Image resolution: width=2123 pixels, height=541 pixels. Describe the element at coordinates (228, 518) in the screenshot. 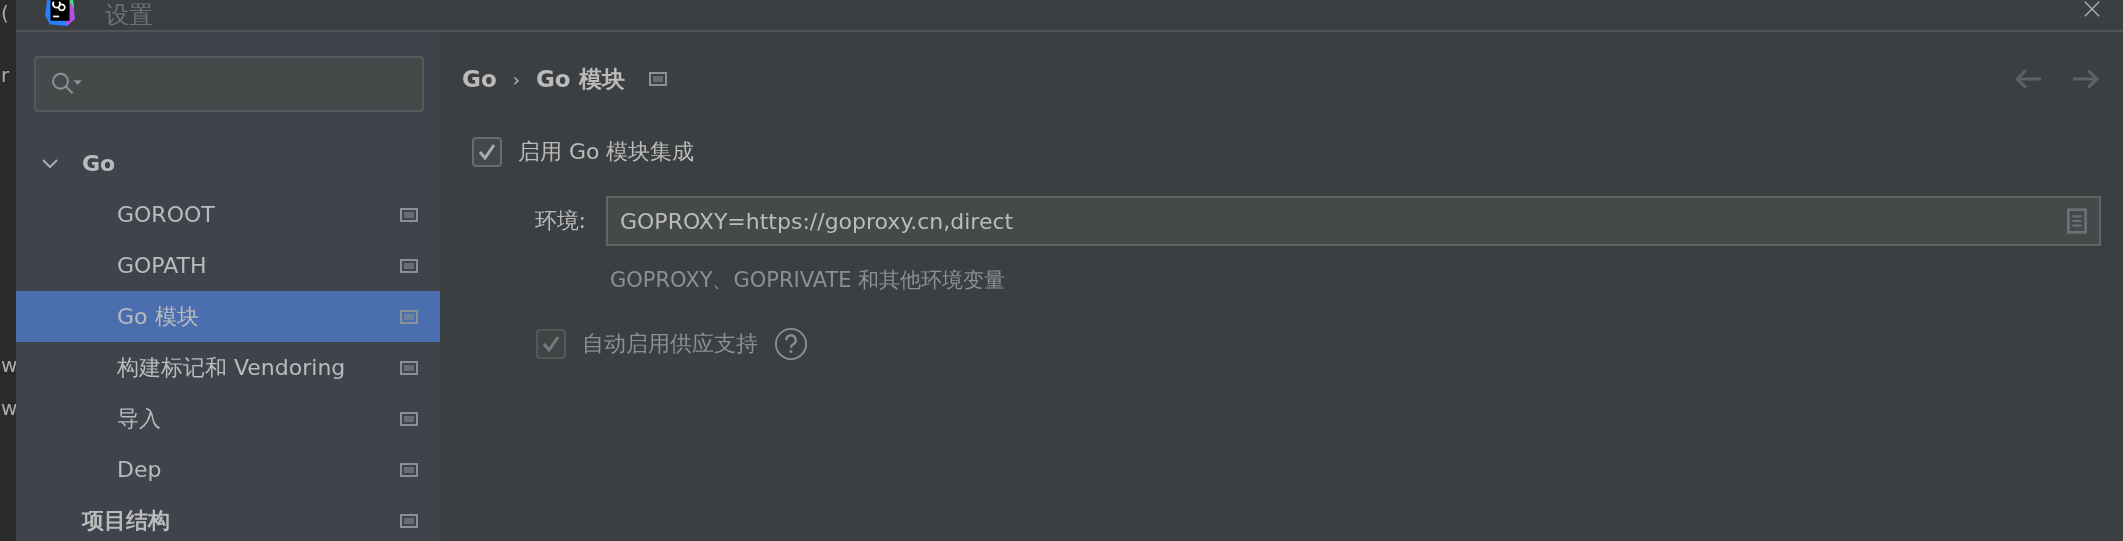

I see `tree-item: 项目结构` at that location.